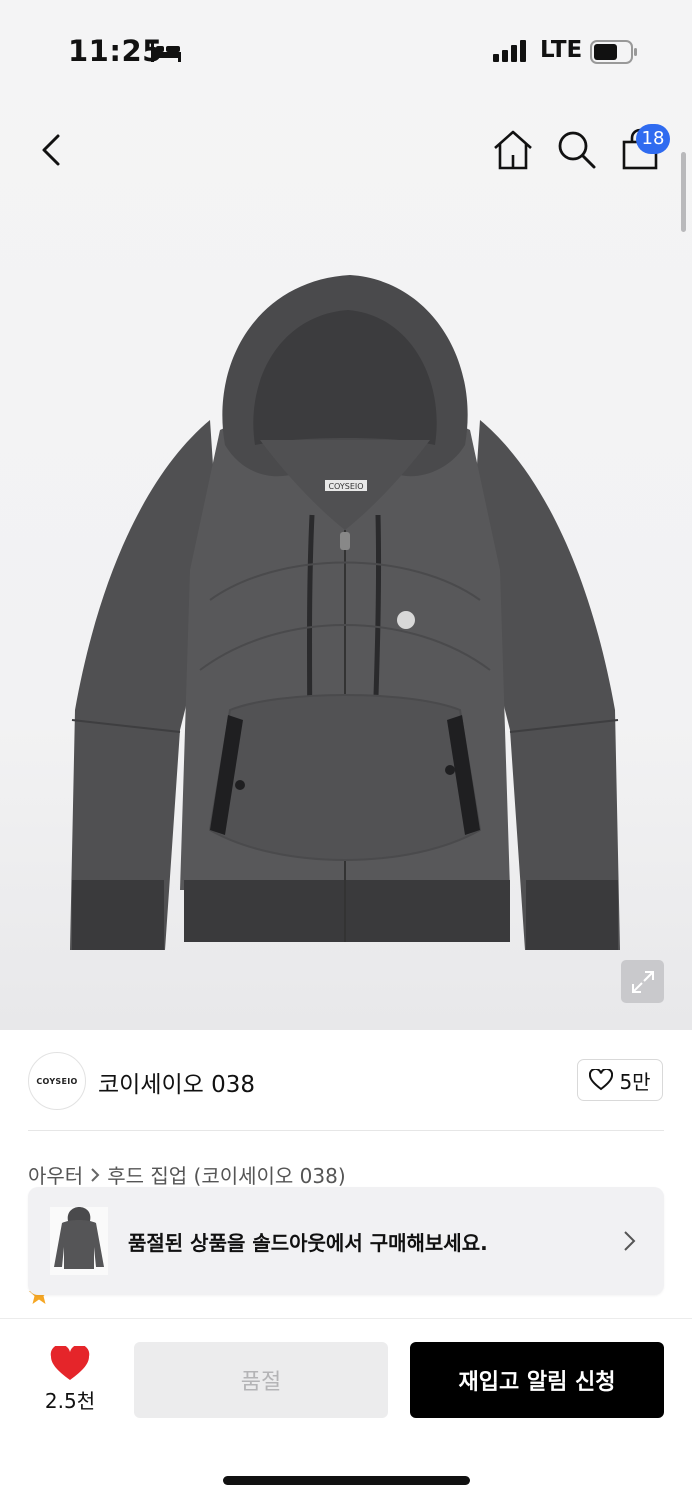  Describe the element at coordinates (346, 50) in the screenshot. I see `status-bar: 11:25 LTE` at that location.